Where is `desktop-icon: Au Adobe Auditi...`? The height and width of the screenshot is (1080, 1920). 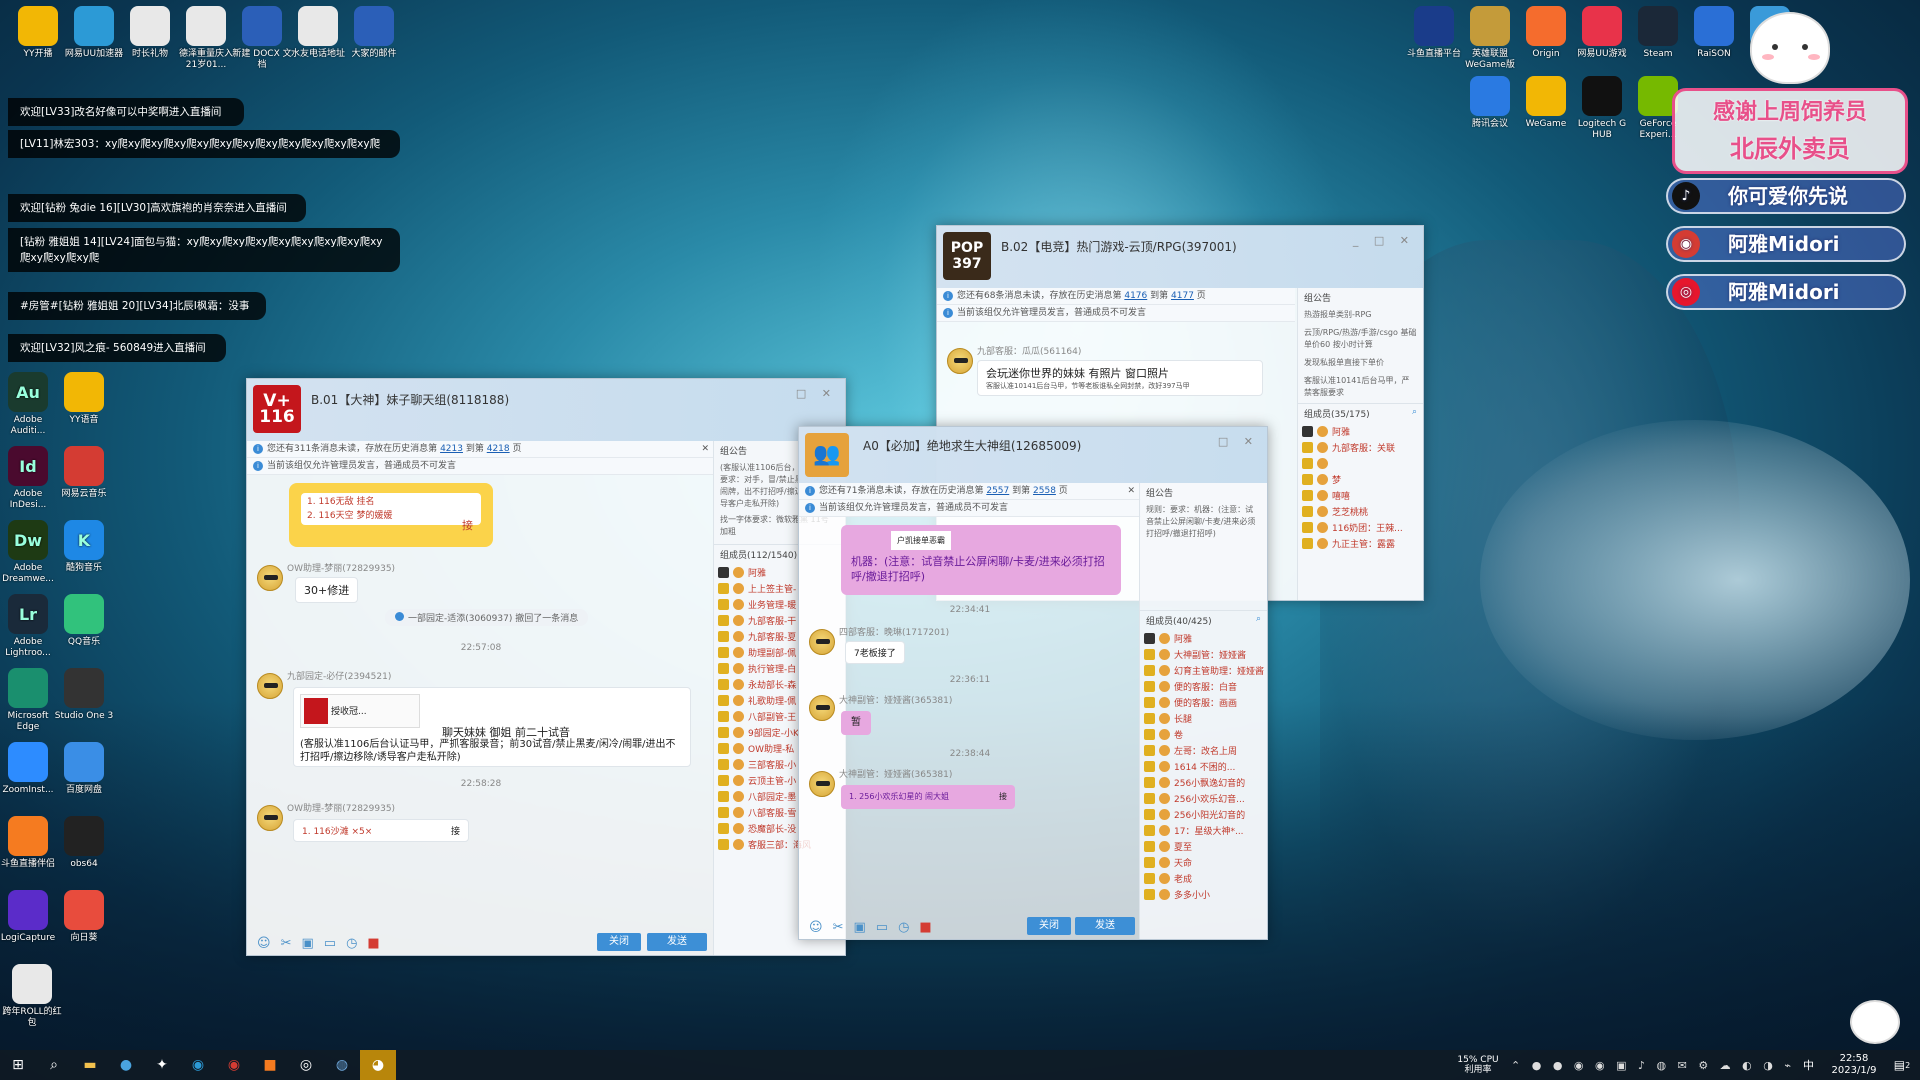
desktop-icon: Au Adobe Auditi... is located at coordinates (30, 404).